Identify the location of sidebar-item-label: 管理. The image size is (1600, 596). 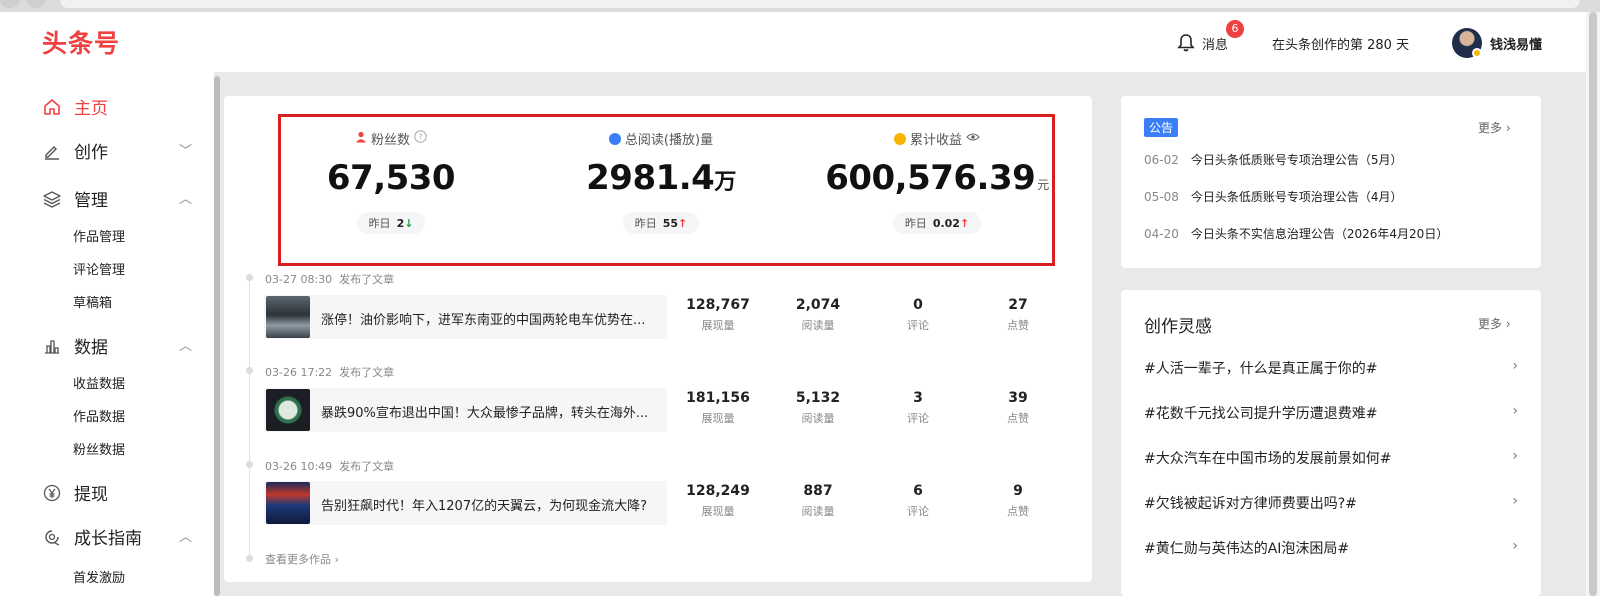
(91, 201).